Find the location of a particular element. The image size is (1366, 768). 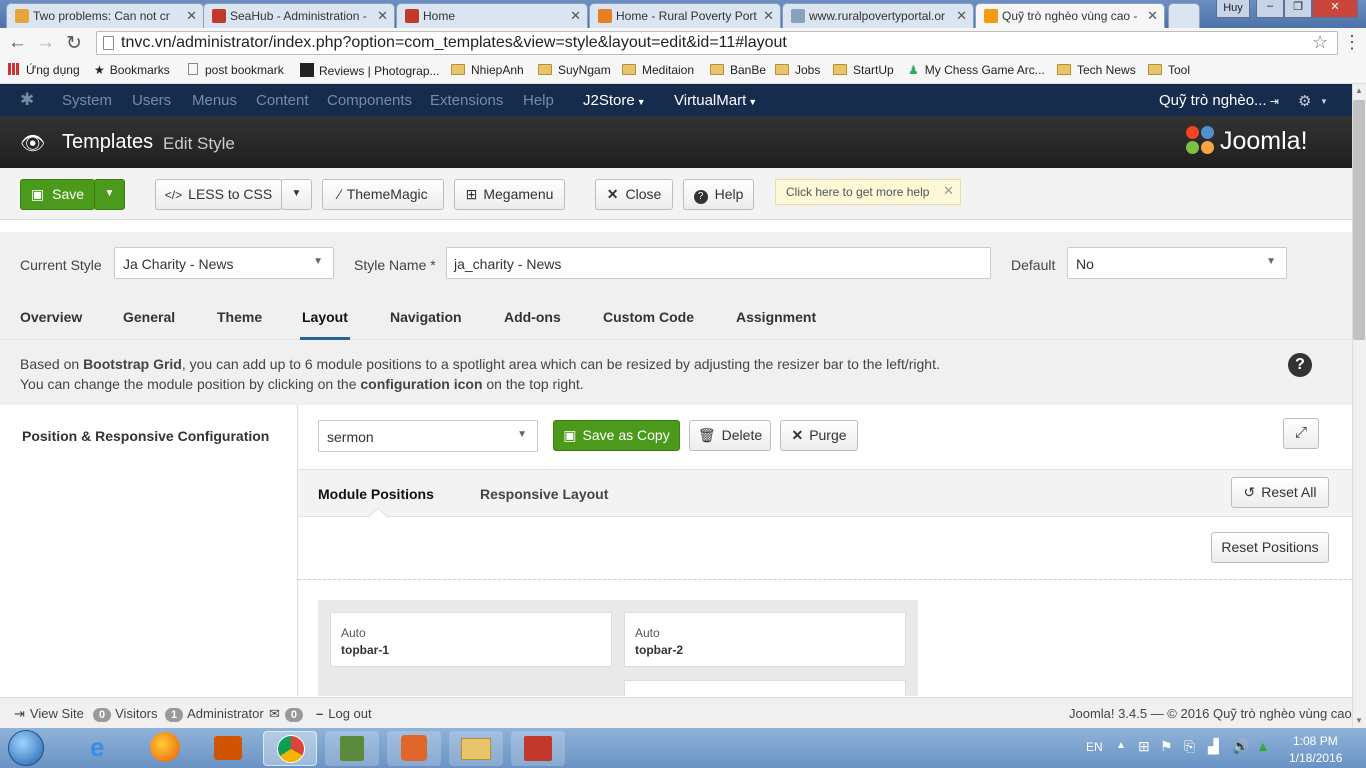

user-badge: Huy is located at coordinates (1233, 9).